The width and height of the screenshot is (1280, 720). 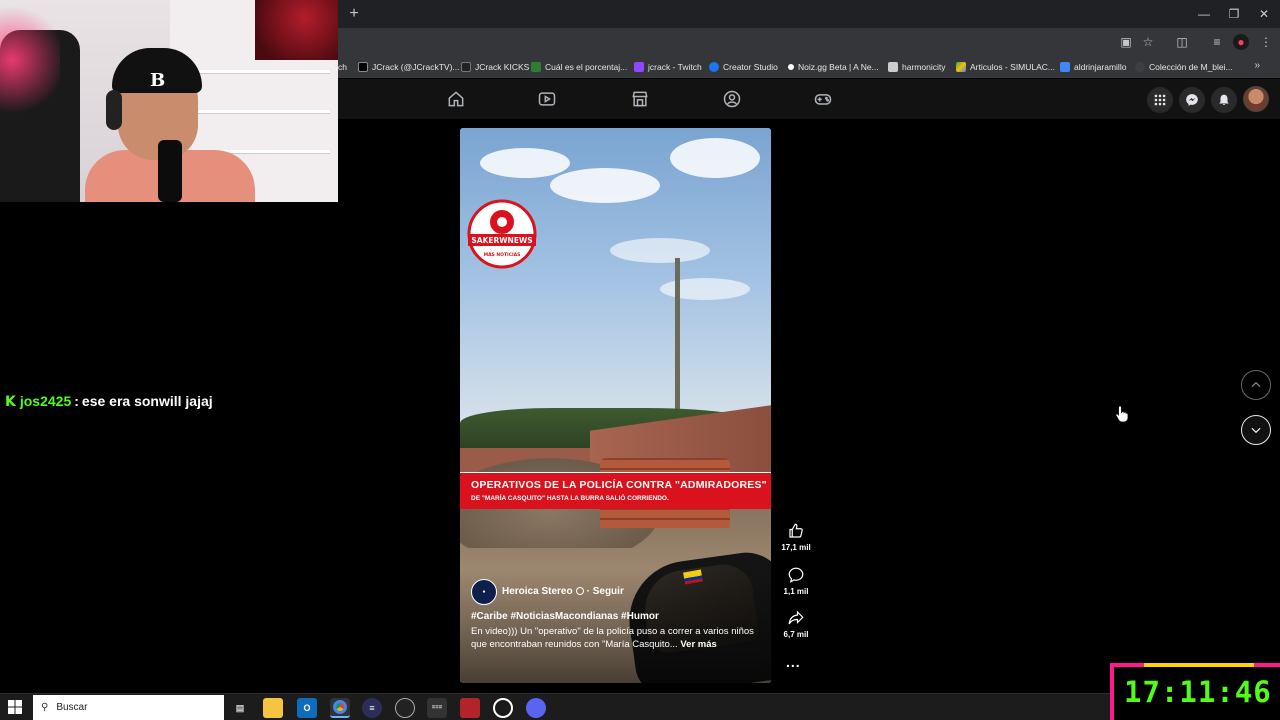 What do you see at coordinates (240, 708) in the screenshot?
I see `task-view-icon: ▤` at bounding box center [240, 708].